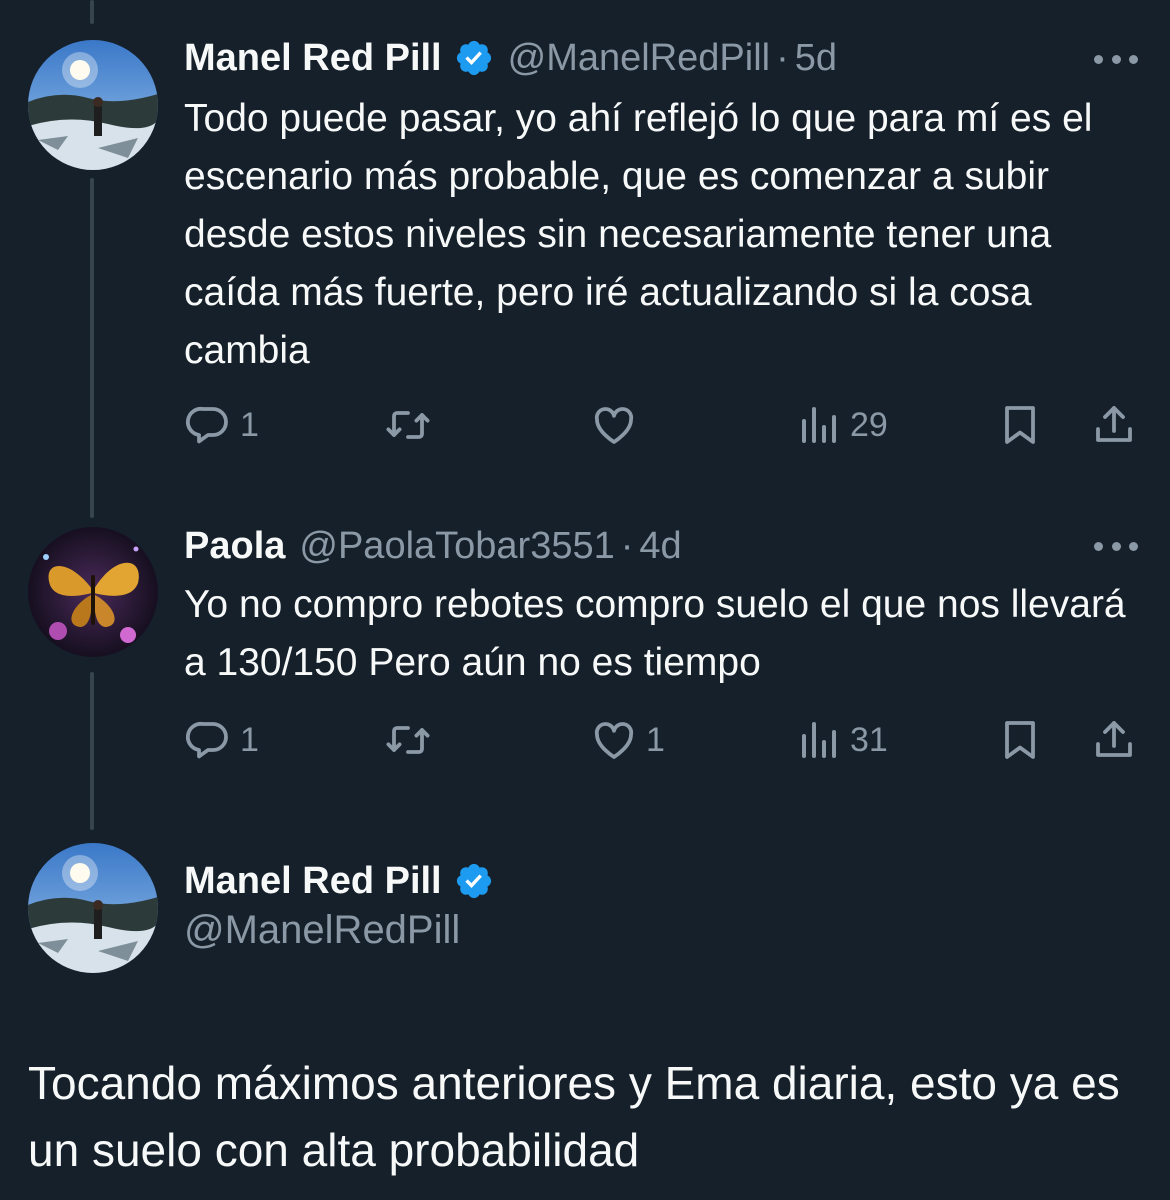 Image resolution: width=1170 pixels, height=1200 pixels. I want to click on thread-line-top, so click(92, 12).